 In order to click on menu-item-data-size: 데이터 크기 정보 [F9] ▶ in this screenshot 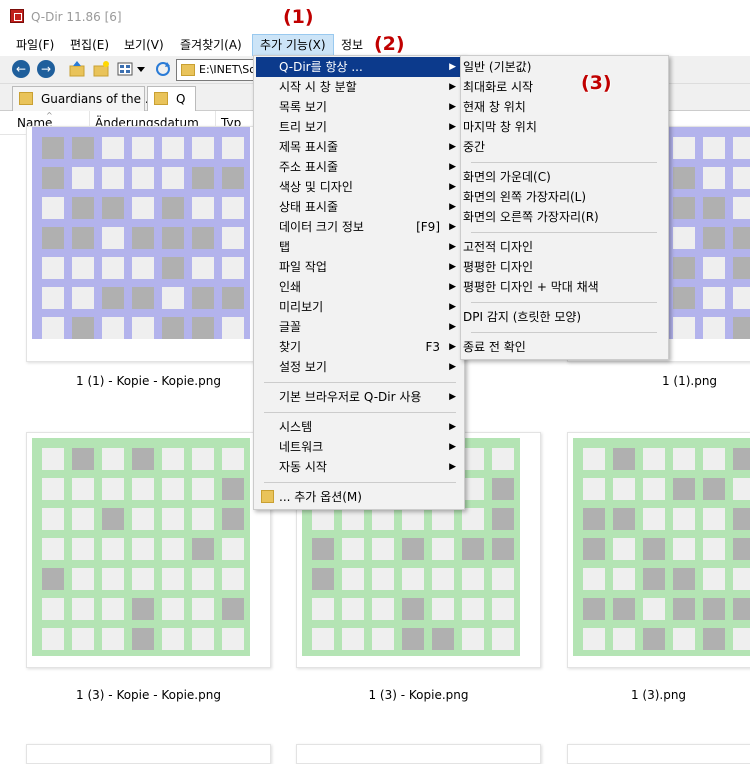, I will do `click(359, 227)`.